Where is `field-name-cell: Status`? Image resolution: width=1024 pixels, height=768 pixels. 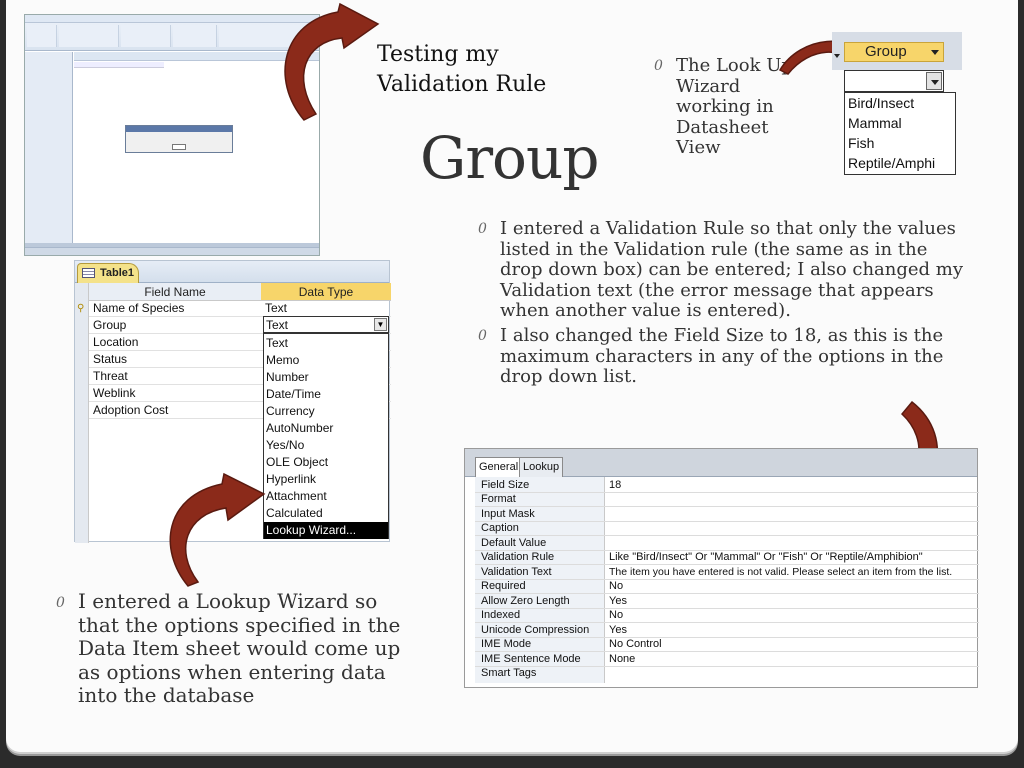
field-name-cell: Status is located at coordinates (110, 359).